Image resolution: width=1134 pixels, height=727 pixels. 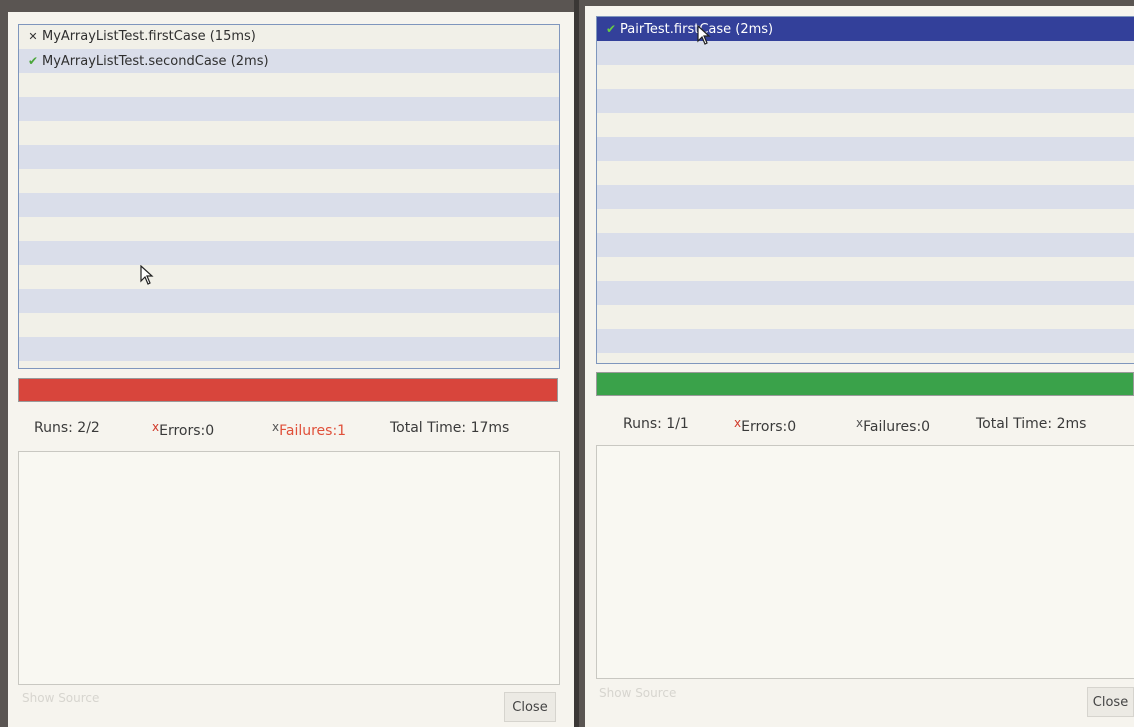 What do you see at coordinates (309, 429) in the screenshot?
I see `failures-stat: xFailures:1` at bounding box center [309, 429].